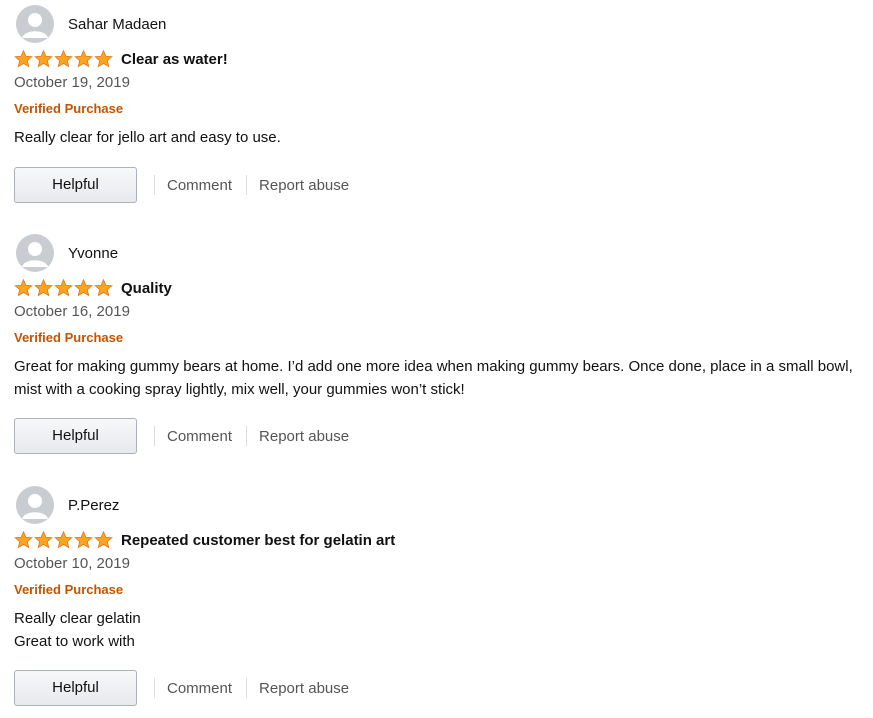 The width and height of the screenshot is (873, 718). Describe the element at coordinates (146, 288) in the screenshot. I see `review-title: Quality` at that location.